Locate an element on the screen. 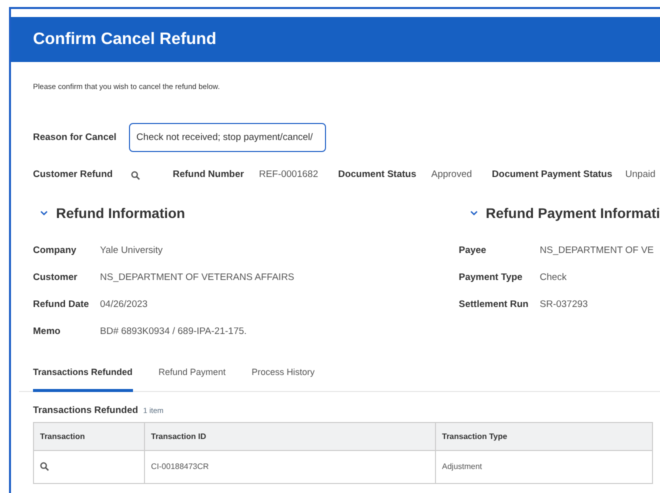 Image resolution: width=660 pixels, height=493 pixels. field-value: NS_DEPARTMENT OF VE is located at coordinates (597, 251).